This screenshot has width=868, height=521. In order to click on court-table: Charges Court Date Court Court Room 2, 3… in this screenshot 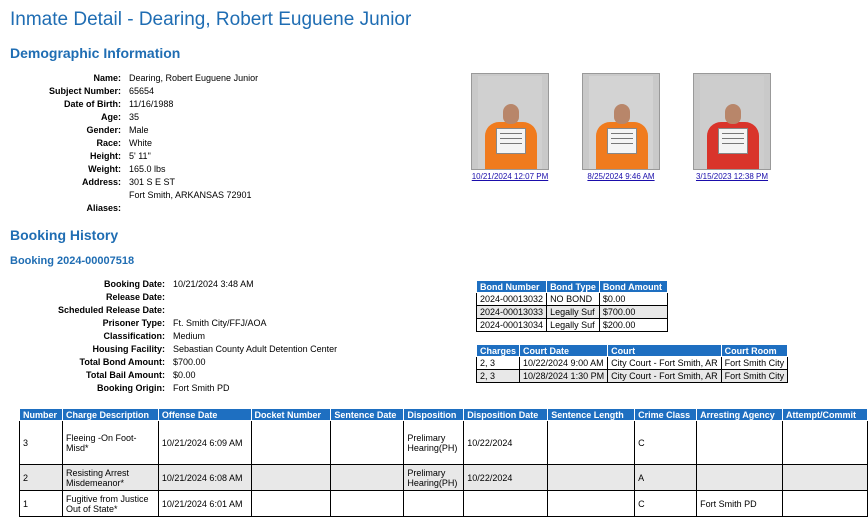, I will do `click(632, 363)`.